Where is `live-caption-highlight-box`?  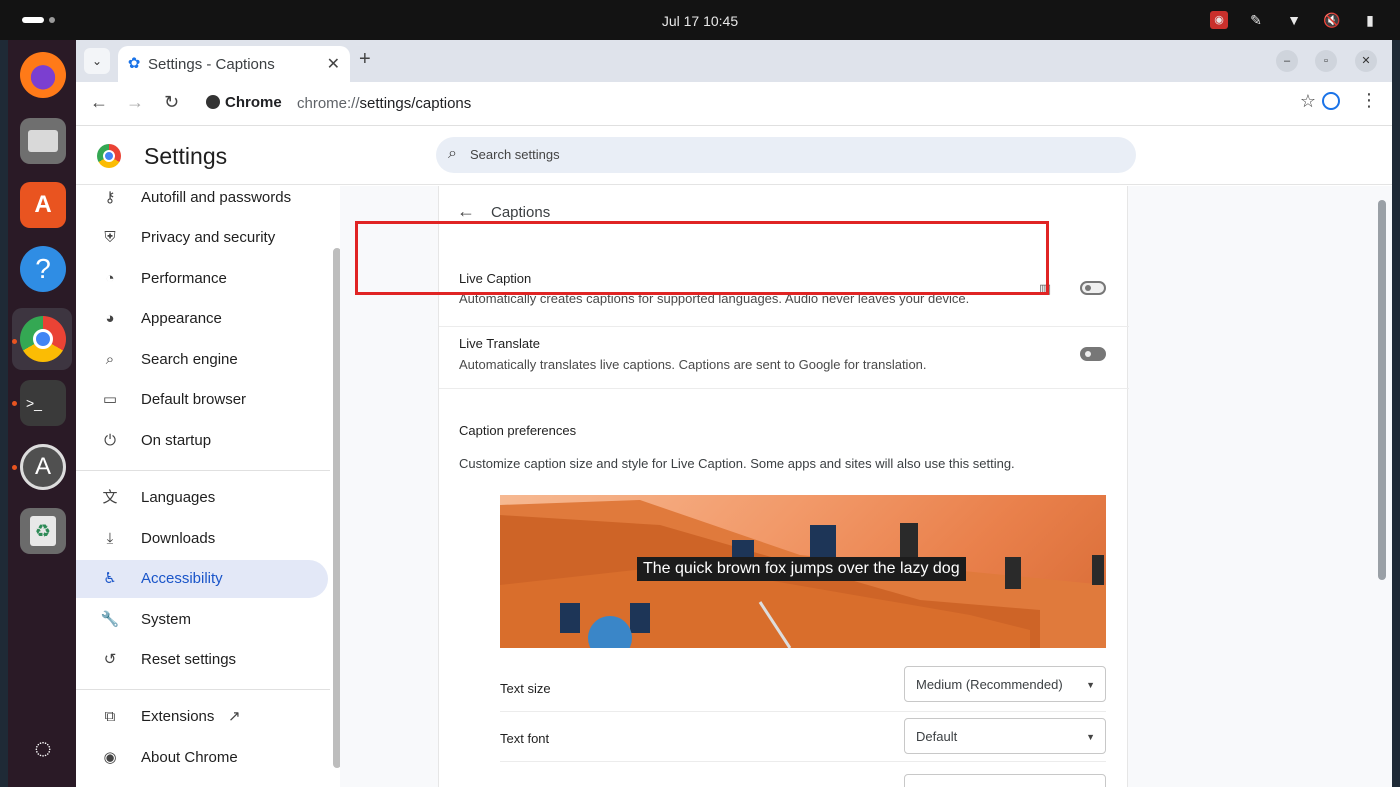
live-caption-highlight-box is located at coordinates (702, 258).